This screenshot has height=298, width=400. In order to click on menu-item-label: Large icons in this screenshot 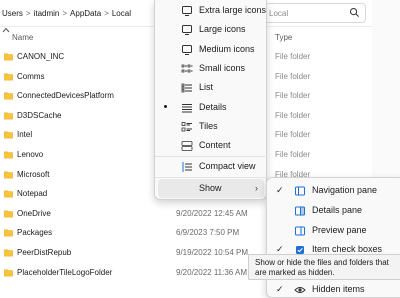, I will do `click(222, 29)`.